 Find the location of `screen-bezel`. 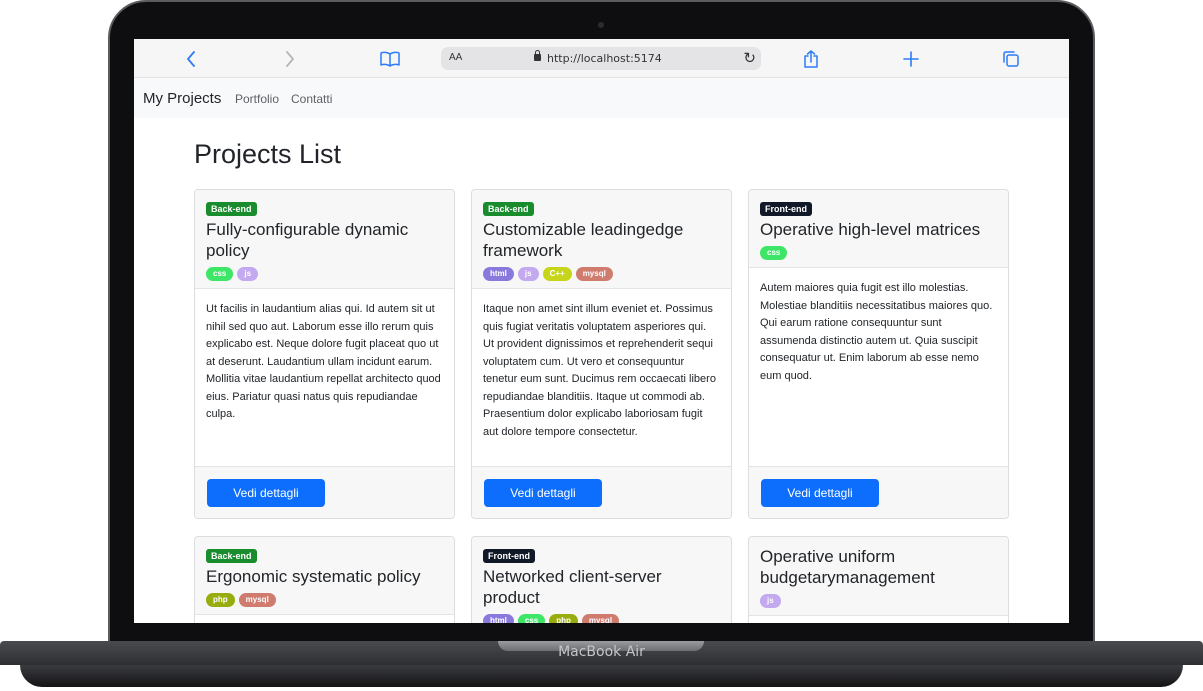

screen-bezel is located at coordinates (601, 632).